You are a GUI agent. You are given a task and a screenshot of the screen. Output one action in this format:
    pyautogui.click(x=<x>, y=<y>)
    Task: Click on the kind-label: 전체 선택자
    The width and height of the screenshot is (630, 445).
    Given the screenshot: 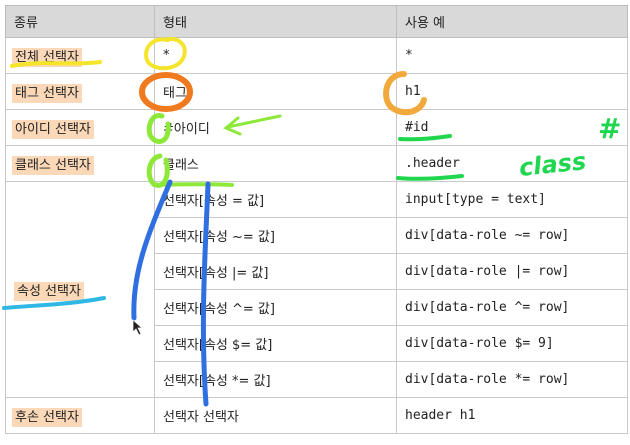 What is the action you would take?
    pyautogui.click(x=47, y=57)
    